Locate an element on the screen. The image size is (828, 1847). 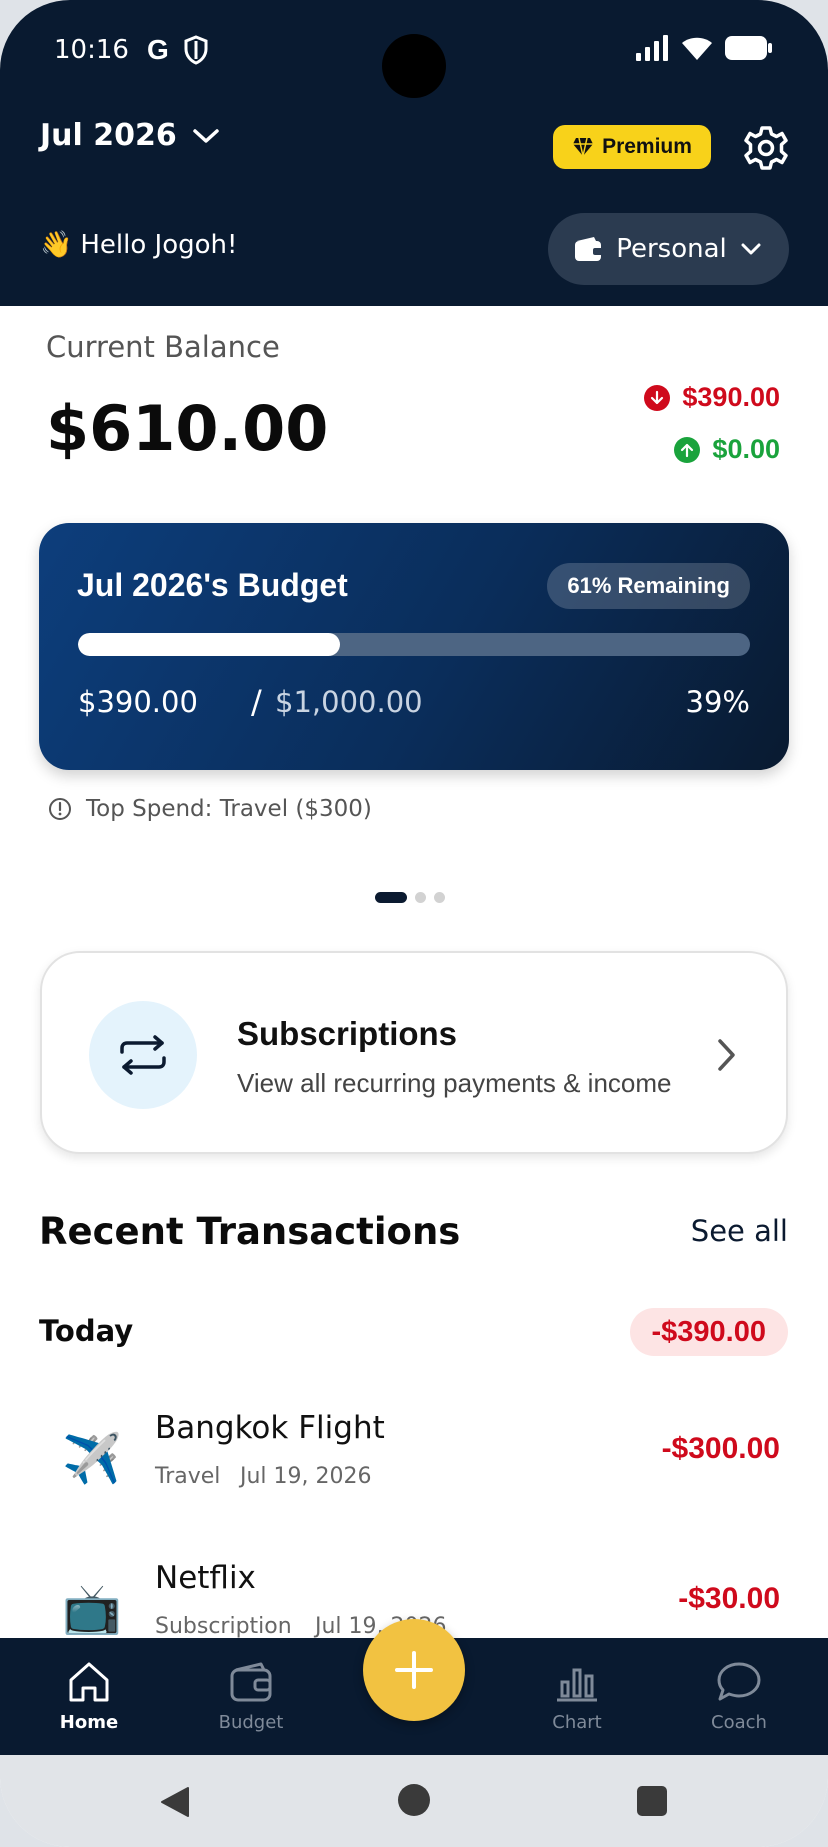
premium-label: Premium is located at coordinates (647, 146).